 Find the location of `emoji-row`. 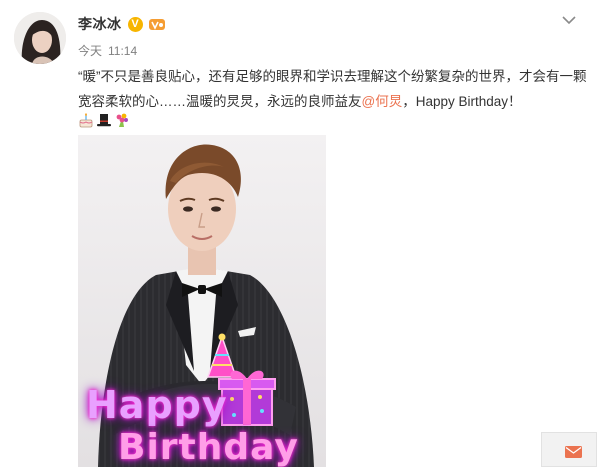

emoji-row is located at coordinates (105, 120).